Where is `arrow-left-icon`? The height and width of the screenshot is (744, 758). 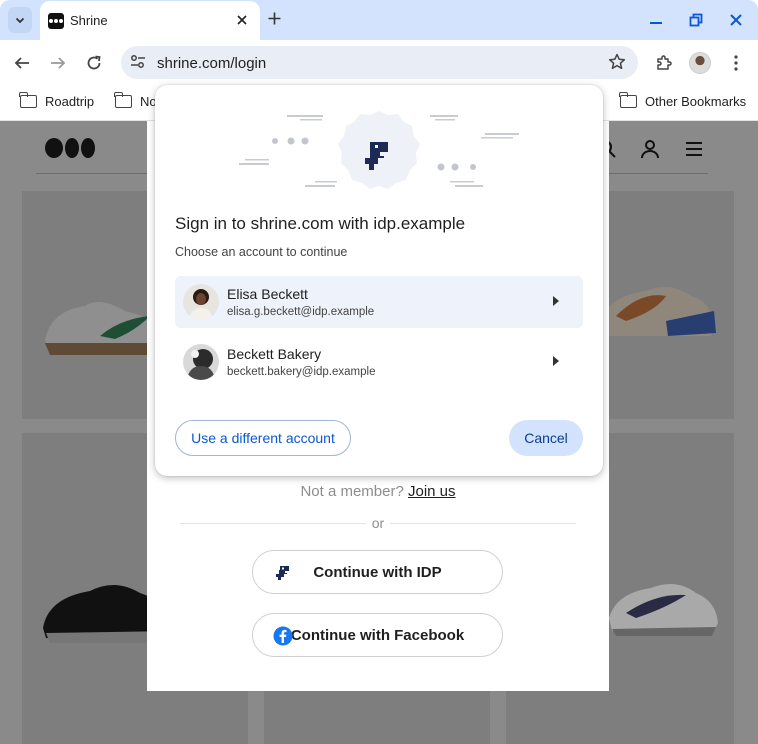
arrow-left-icon is located at coordinates (21, 63).